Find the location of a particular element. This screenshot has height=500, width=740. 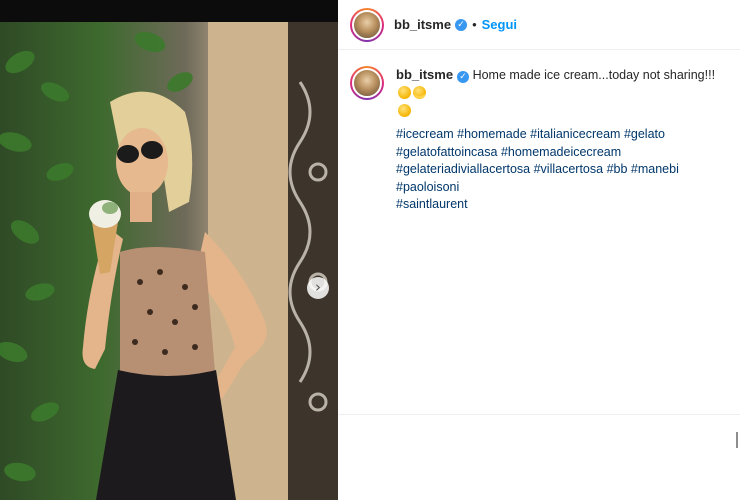

scrollbar-thumb is located at coordinates (737, 440).